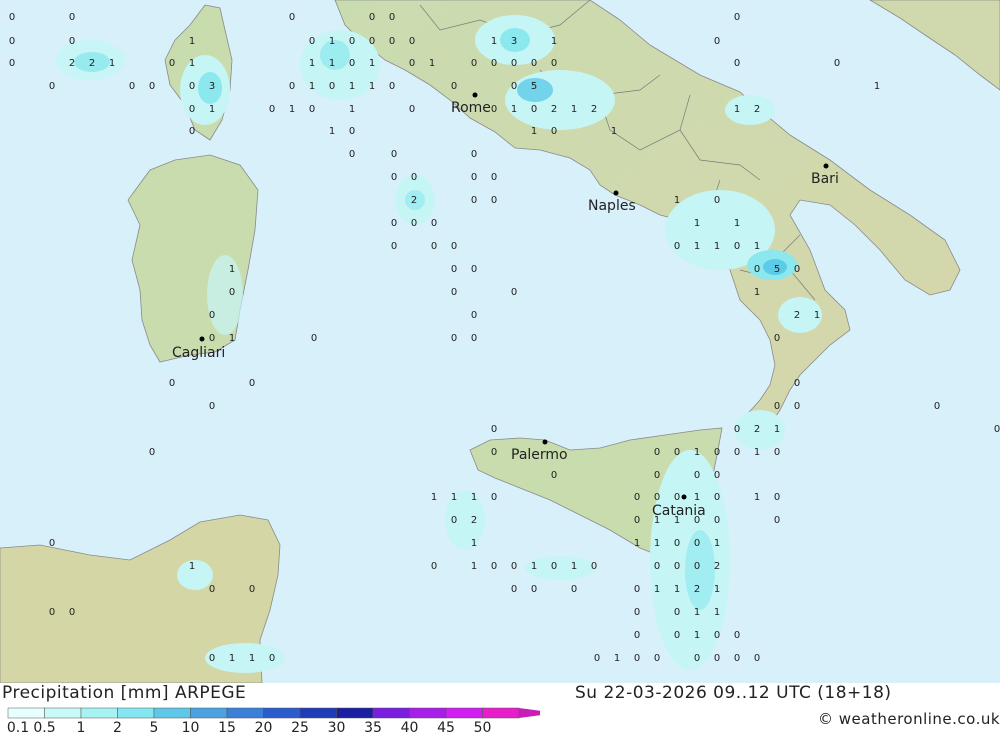 This screenshot has height=733, width=1000. What do you see at coordinates (539, 455) in the screenshot?
I see `city-palermo: Palermo` at bounding box center [539, 455].